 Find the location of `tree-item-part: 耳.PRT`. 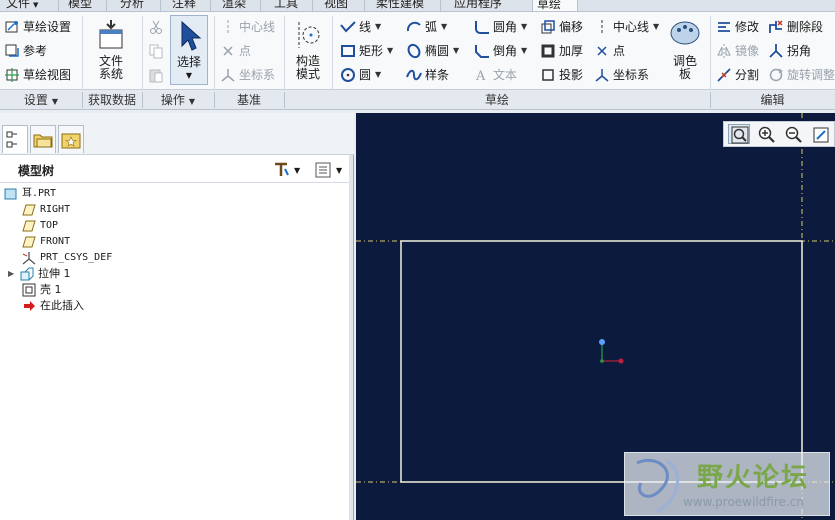

tree-item-part: 耳.PRT is located at coordinates (30, 194).